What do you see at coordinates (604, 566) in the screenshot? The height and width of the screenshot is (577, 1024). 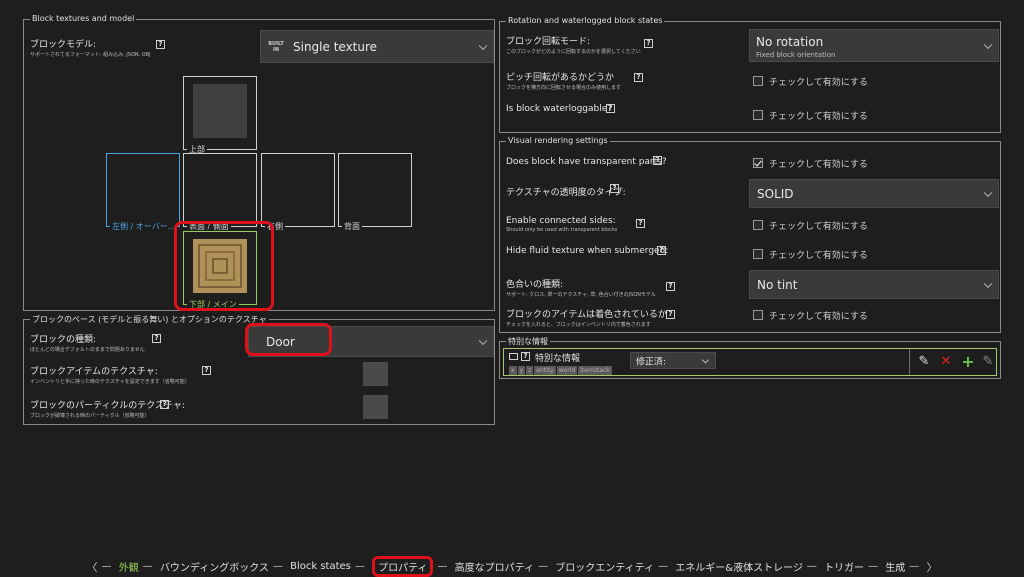 I see `nav-item-block-entity: ブロックエンティティ` at bounding box center [604, 566].